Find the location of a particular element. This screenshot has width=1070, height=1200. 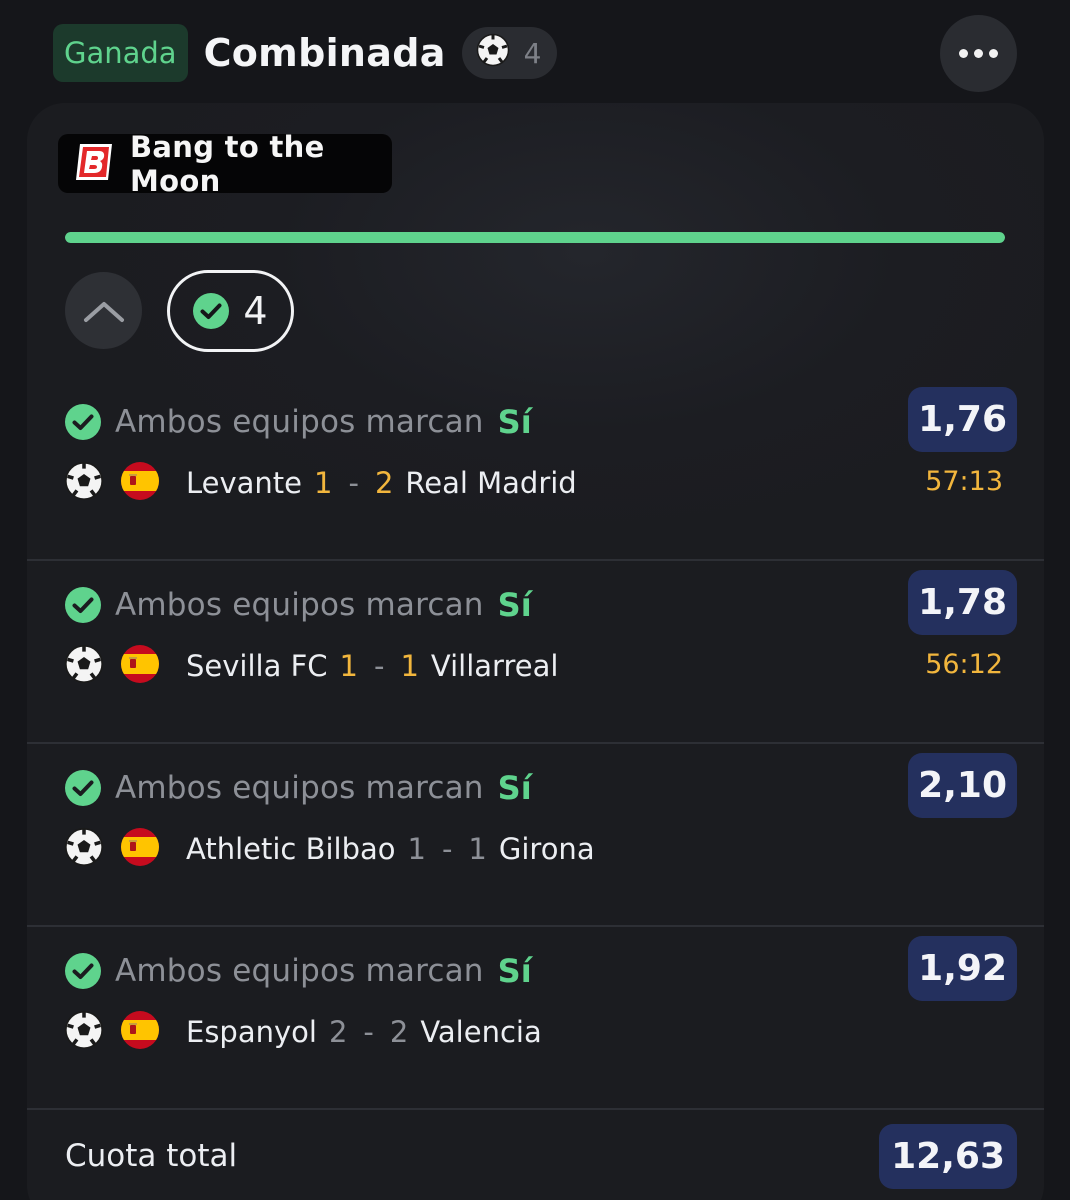

match-info: Espanyol 2 - 2 Valencia is located at coordinates (303, 1032).